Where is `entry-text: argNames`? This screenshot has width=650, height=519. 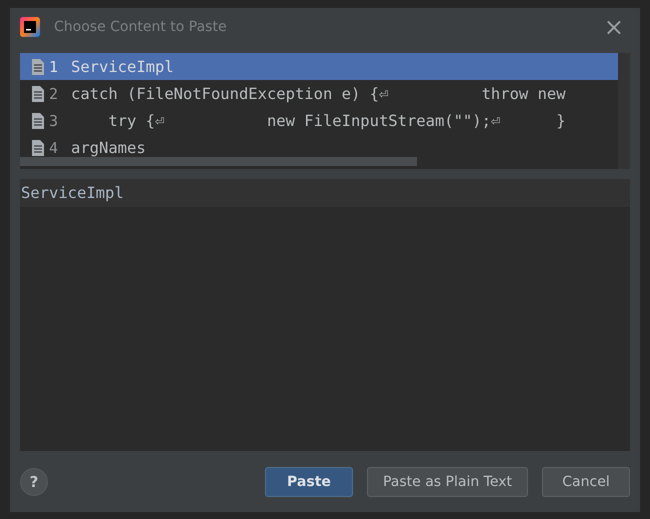 entry-text: argNames is located at coordinates (108, 147).